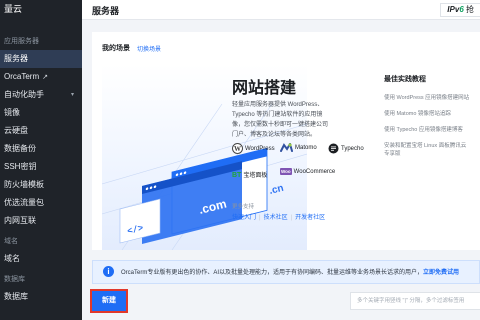 This screenshot has width=480, height=320. What do you see at coordinates (41, 95) in the screenshot?
I see `sidebar-item-automation: 自动化助手 ▾` at bounding box center [41, 95].